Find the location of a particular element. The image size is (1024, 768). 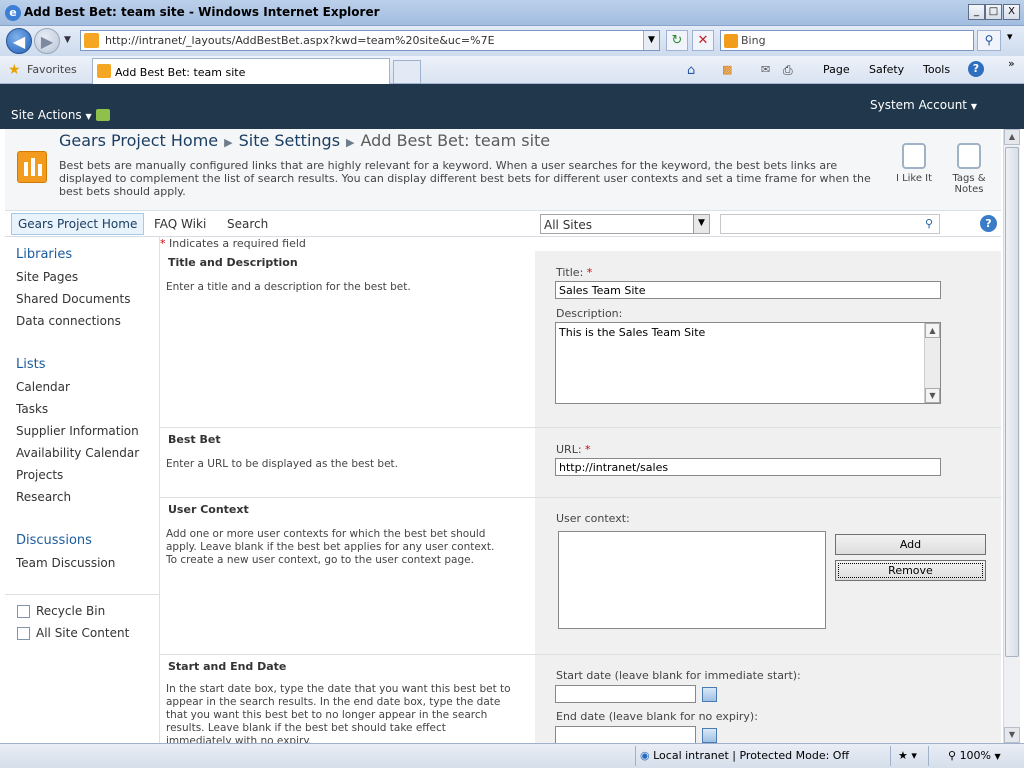

i-like-it-button: I Like It is located at coordinates (914, 163).